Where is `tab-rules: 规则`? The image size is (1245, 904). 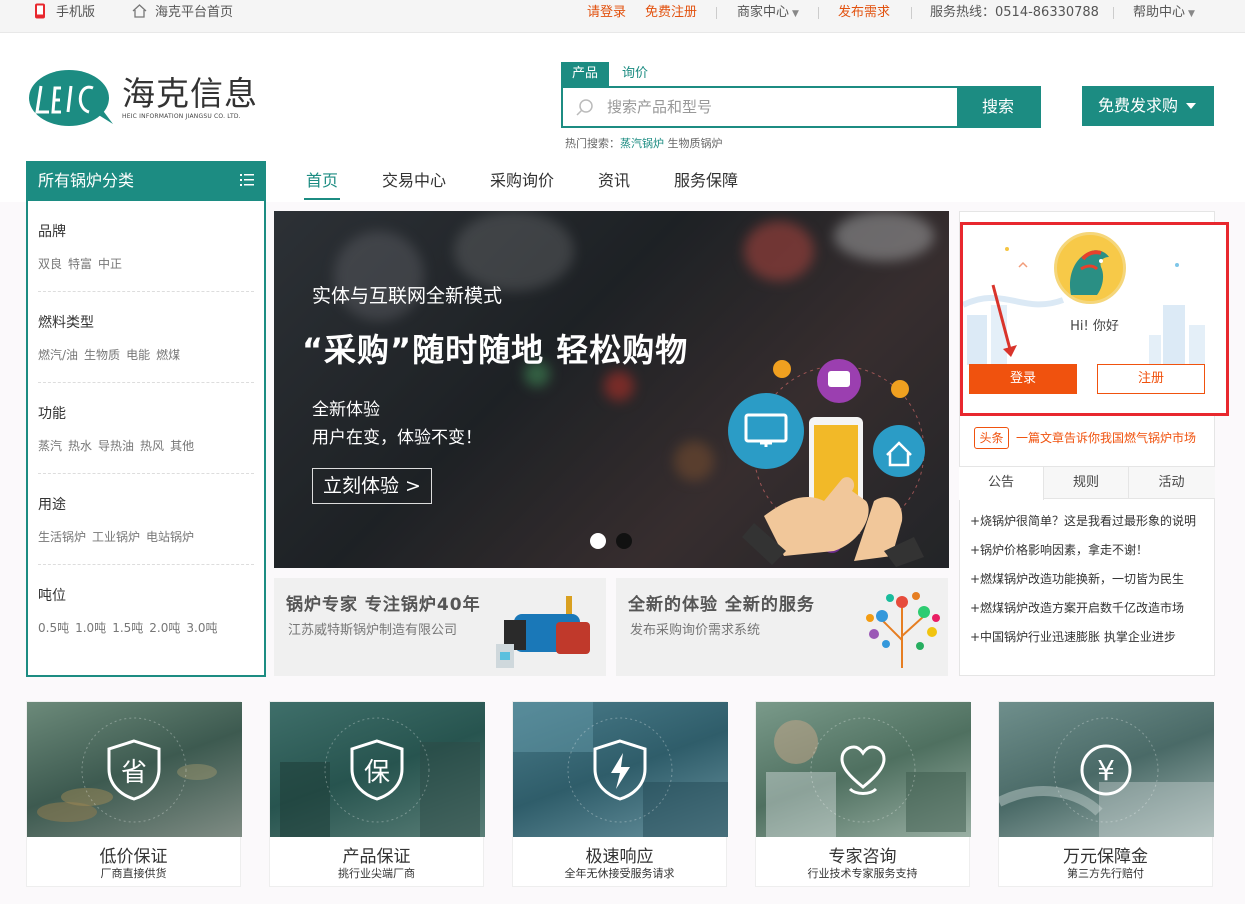 tab-rules: 规则 is located at coordinates (1086, 483).